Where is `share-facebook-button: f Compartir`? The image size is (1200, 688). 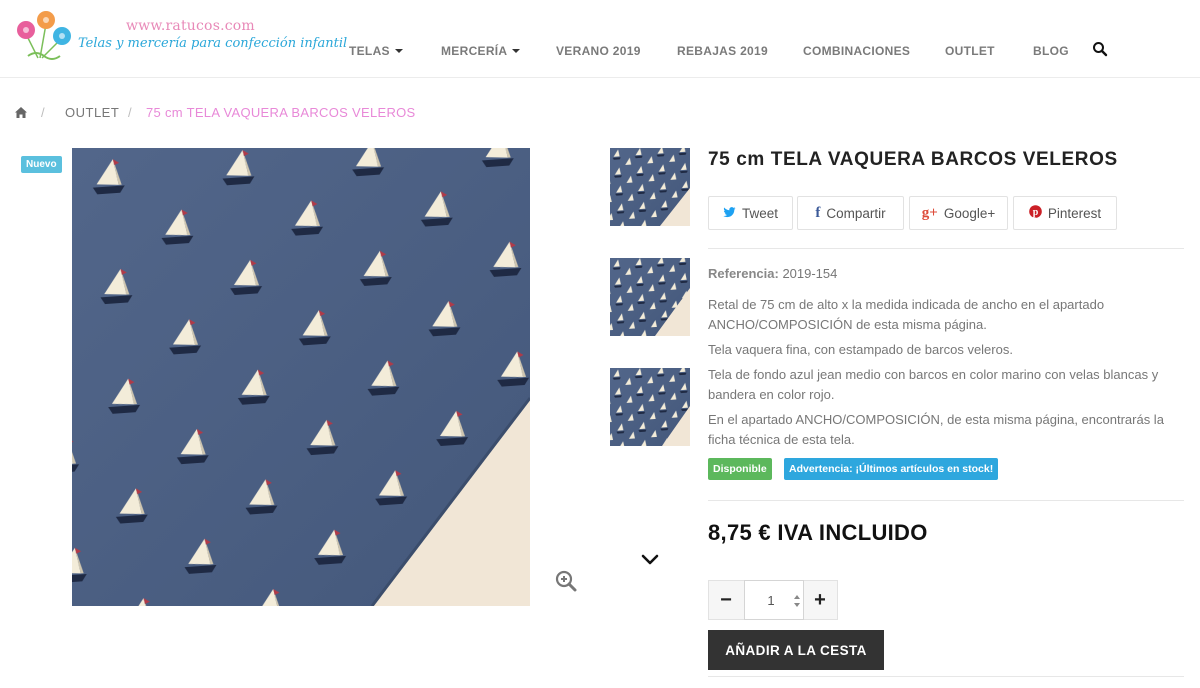 share-facebook-button: f Compartir is located at coordinates (850, 213).